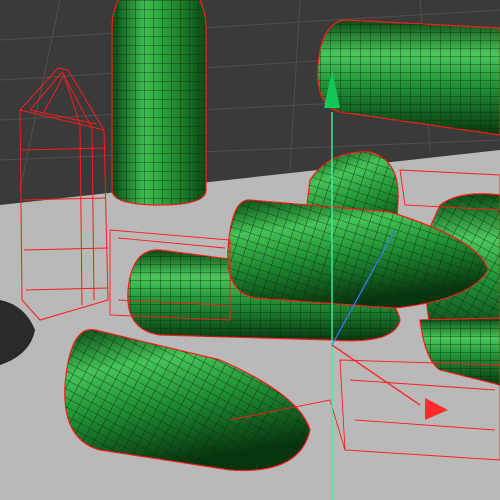 This screenshot has width=500, height=500. What do you see at coordinates (159, 103) in the screenshot?
I see `bullet-standing` at bounding box center [159, 103].